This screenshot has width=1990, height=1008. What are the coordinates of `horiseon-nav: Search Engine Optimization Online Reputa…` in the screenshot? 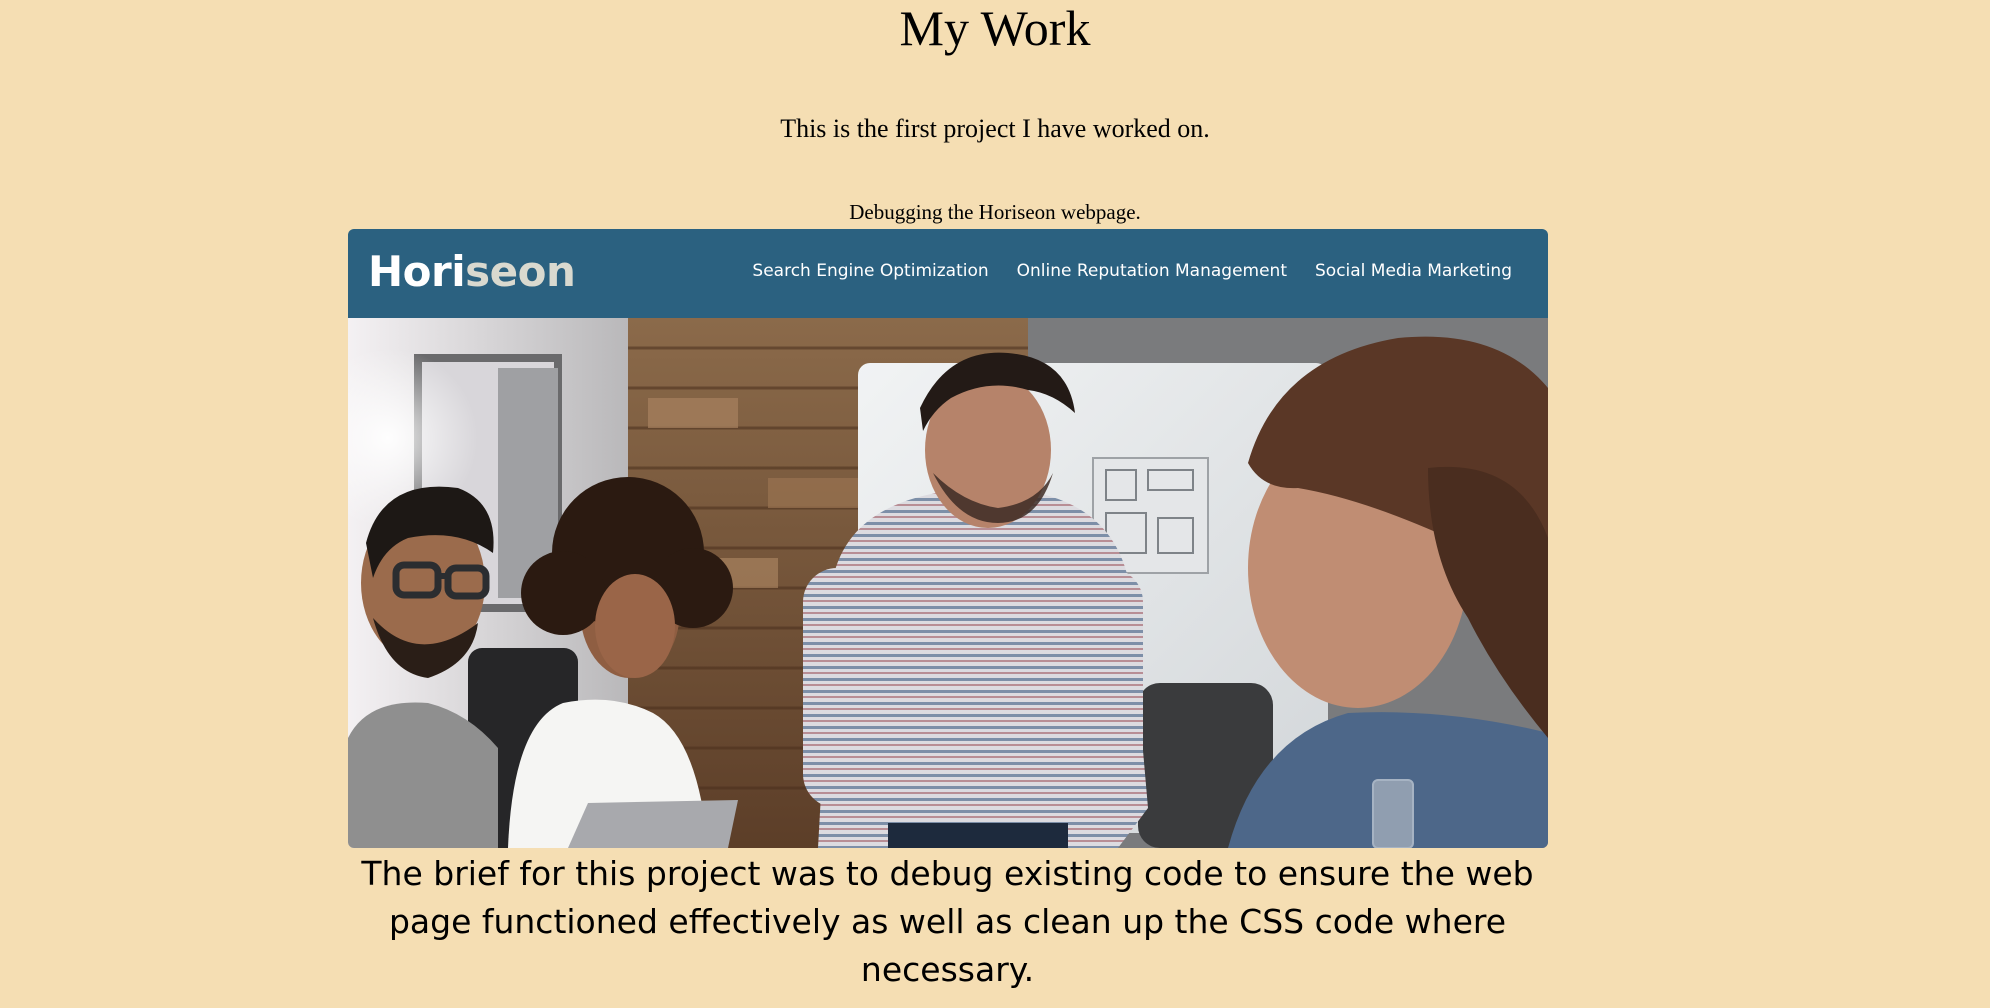 It's located at (1132, 271).